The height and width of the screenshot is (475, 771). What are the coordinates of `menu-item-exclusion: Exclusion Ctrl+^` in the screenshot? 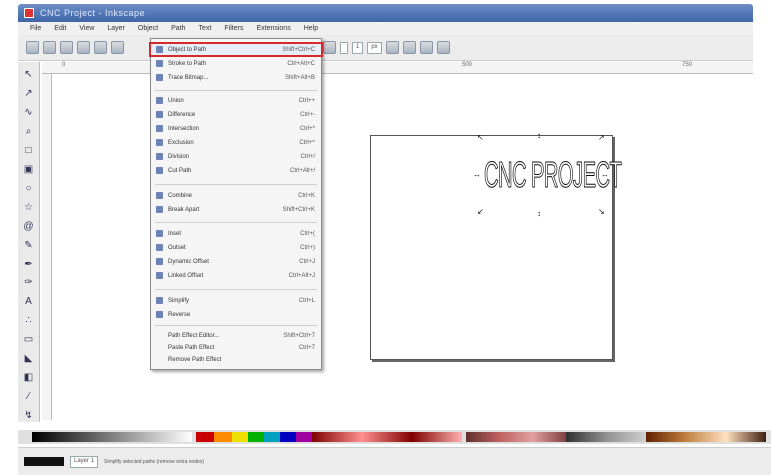 It's located at (236, 142).